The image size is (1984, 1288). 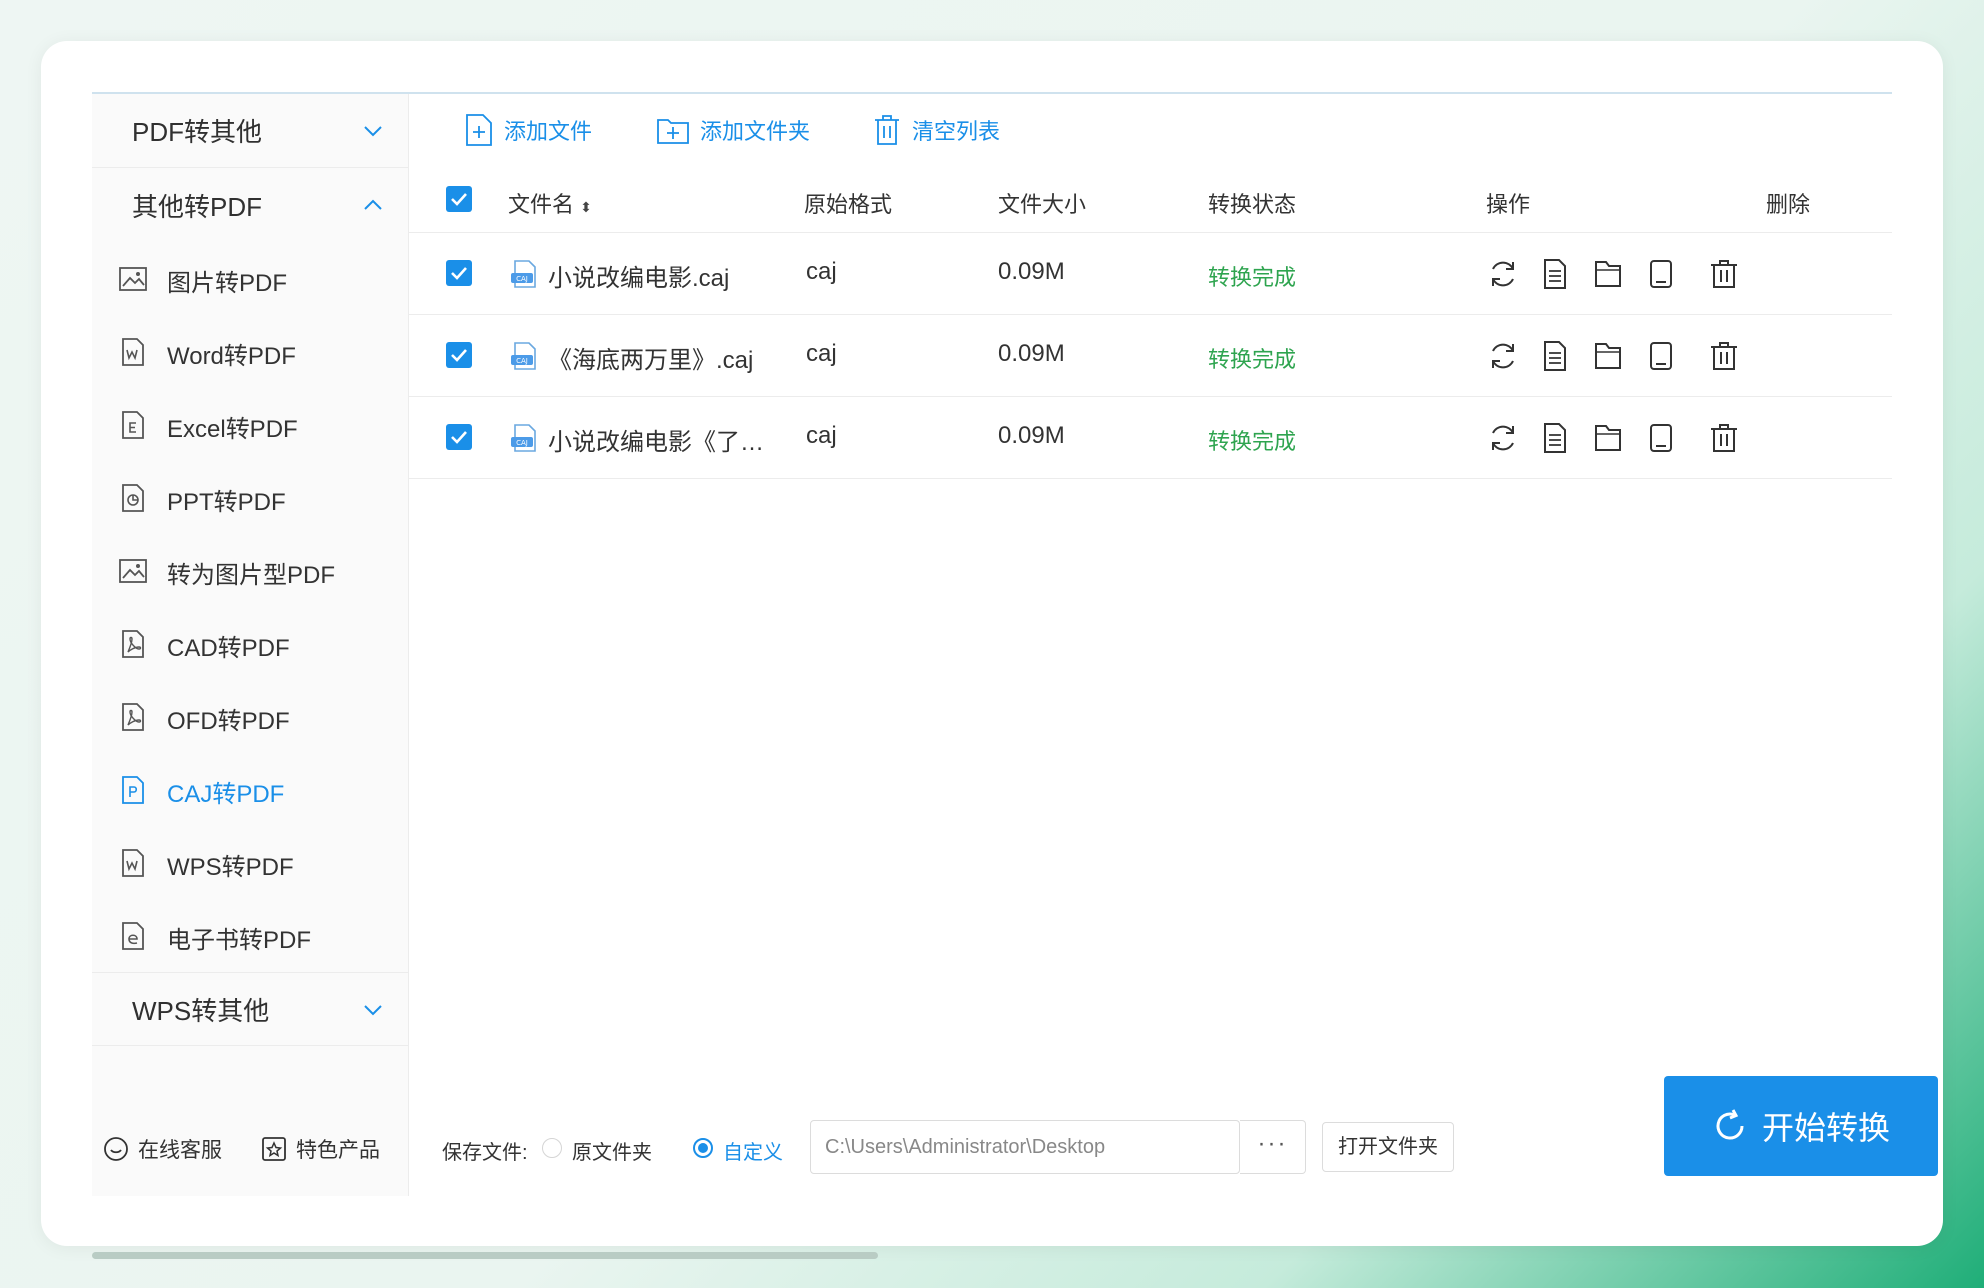 What do you see at coordinates (274, 1149) in the screenshot?
I see `star-badge-icon` at bounding box center [274, 1149].